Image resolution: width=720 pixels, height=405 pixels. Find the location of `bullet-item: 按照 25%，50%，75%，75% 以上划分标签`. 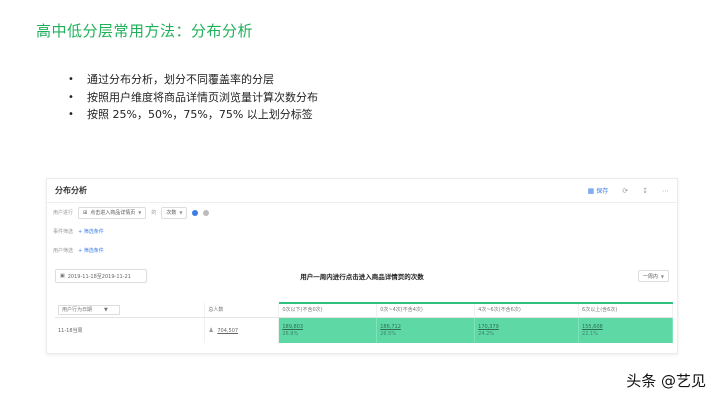

bullet-item: 按照 25%，50%，75%，75% 以上划分标签 is located at coordinates (193, 115).